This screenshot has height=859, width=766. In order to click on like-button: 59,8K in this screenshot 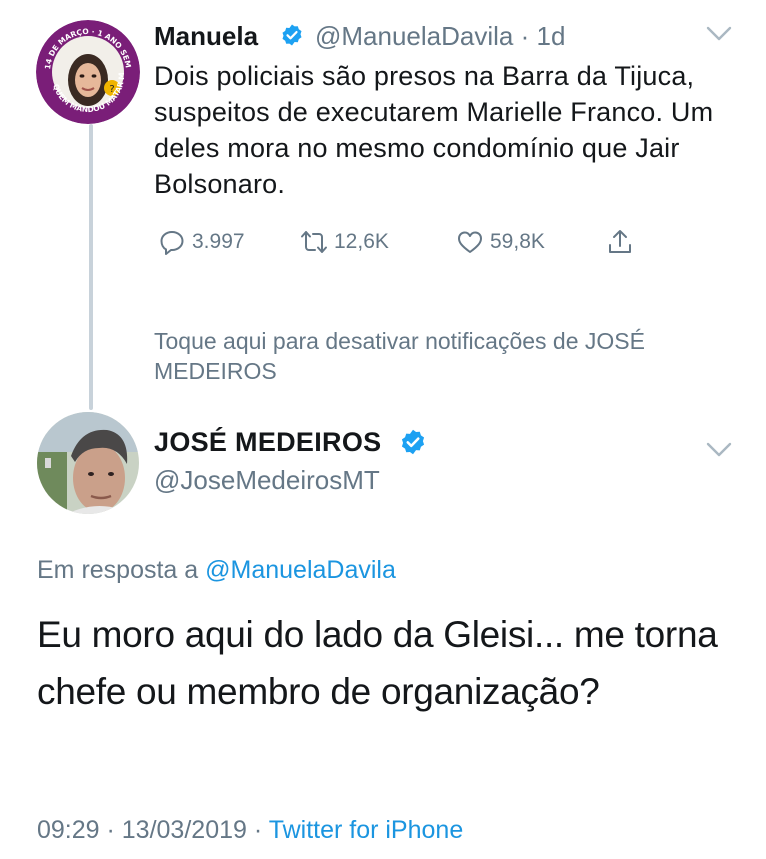, I will do `click(500, 242)`.